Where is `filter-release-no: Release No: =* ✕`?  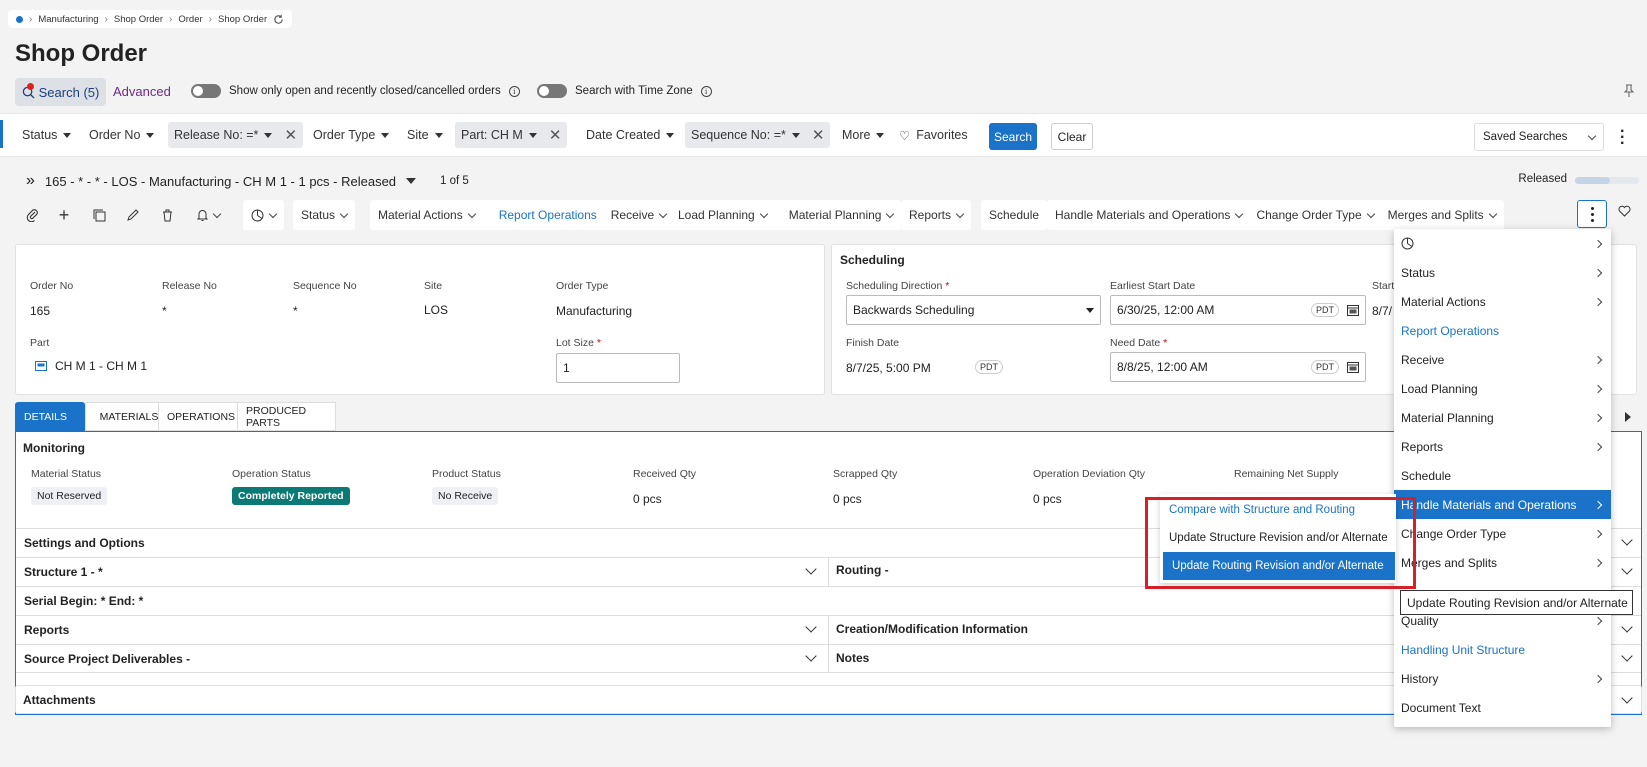
filter-release-no: Release No: =* ✕ is located at coordinates (236, 135).